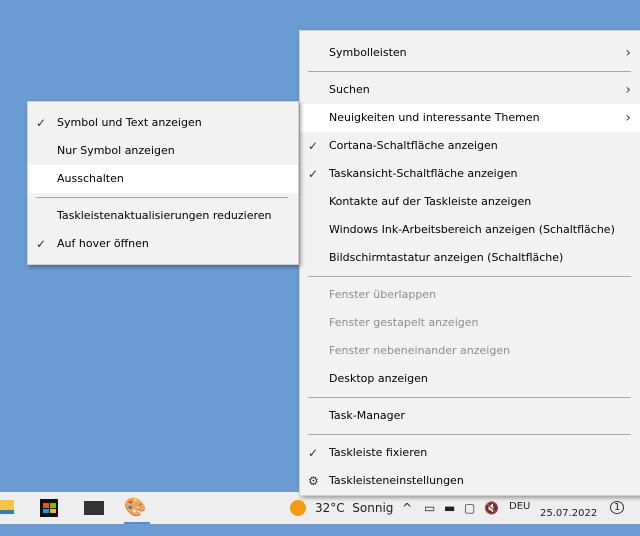  I want to click on notification-icon: 1, so click(614, 508).